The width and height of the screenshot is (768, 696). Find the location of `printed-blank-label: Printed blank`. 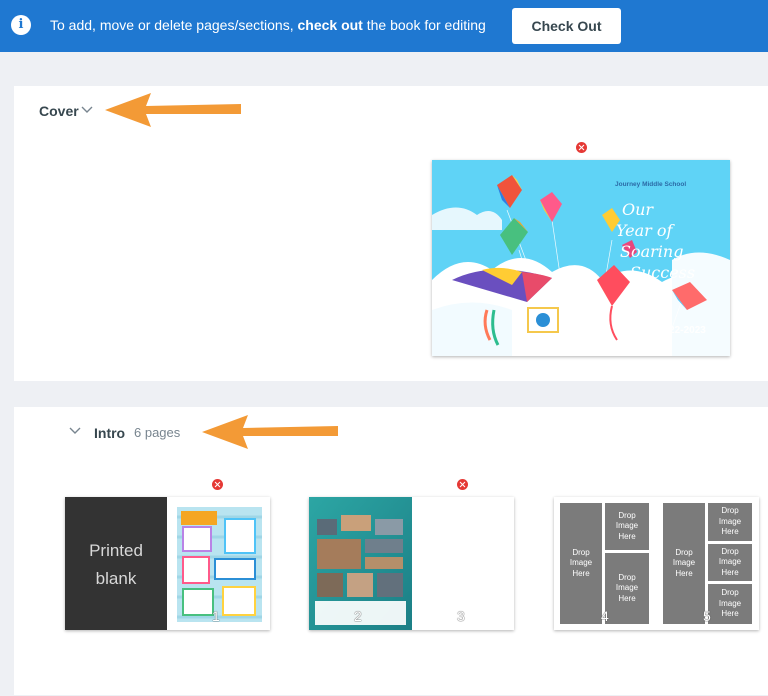

printed-blank-label: Printed blank is located at coordinates (116, 565).